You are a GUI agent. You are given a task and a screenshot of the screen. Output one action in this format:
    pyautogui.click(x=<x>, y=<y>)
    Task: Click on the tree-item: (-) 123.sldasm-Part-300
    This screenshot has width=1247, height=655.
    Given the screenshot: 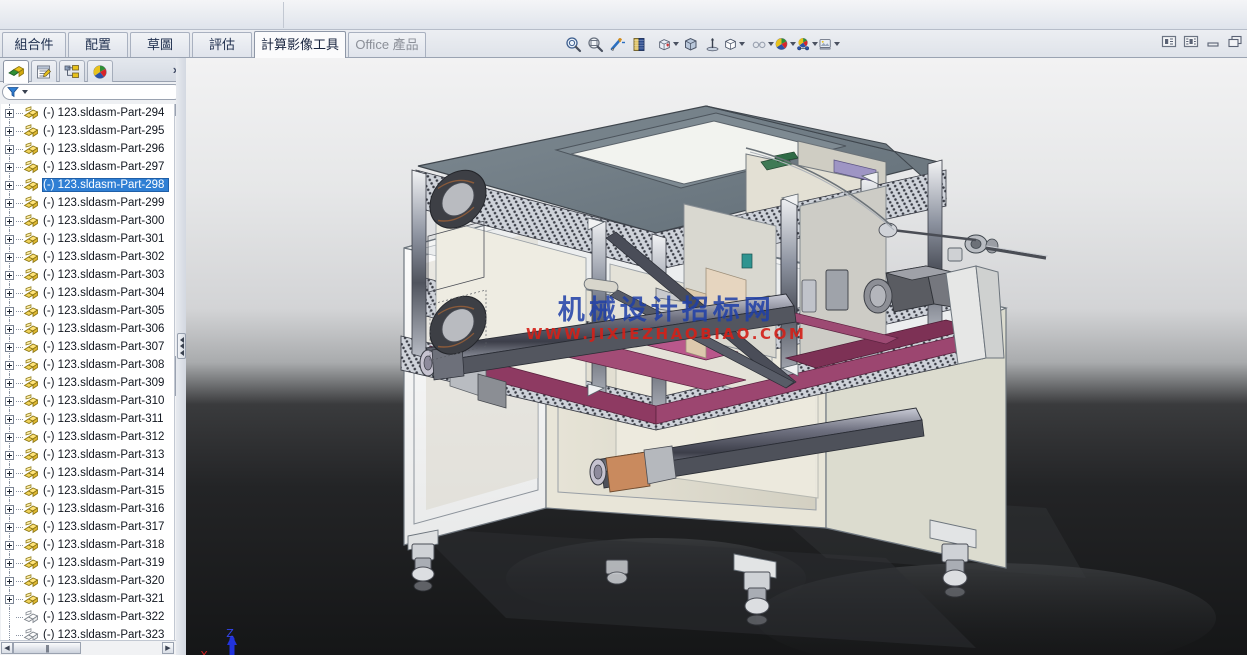 What is the action you would take?
    pyautogui.click(x=88, y=221)
    